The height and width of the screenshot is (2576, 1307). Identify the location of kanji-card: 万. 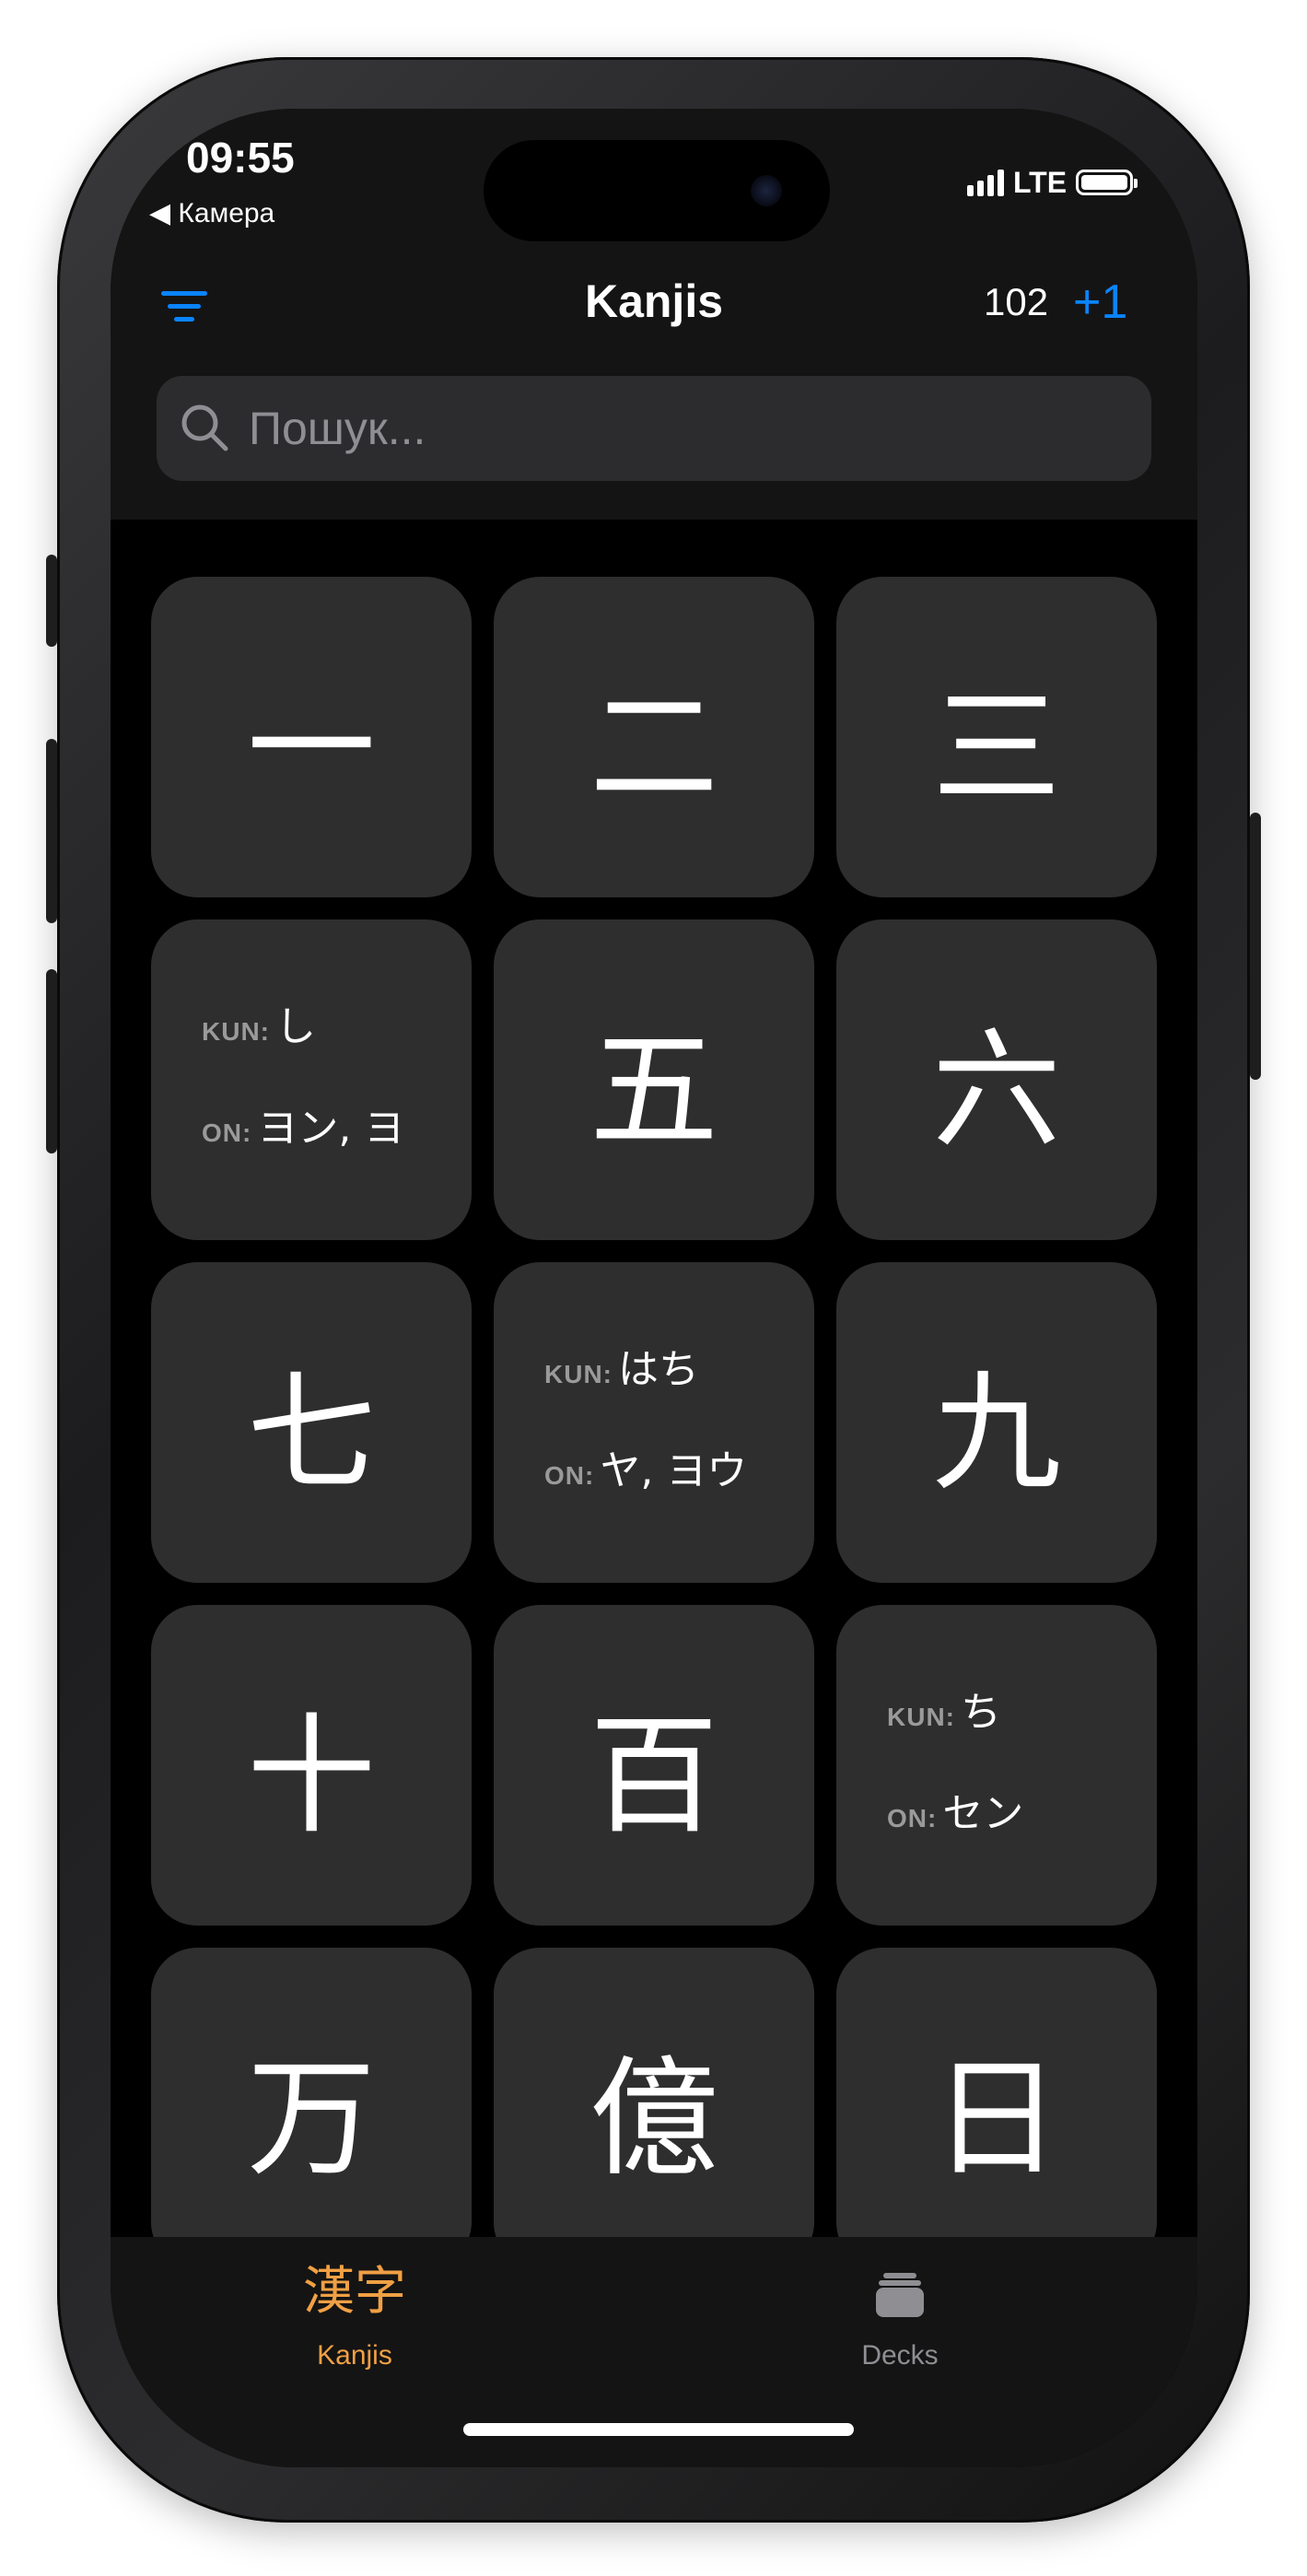
(312, 2108).